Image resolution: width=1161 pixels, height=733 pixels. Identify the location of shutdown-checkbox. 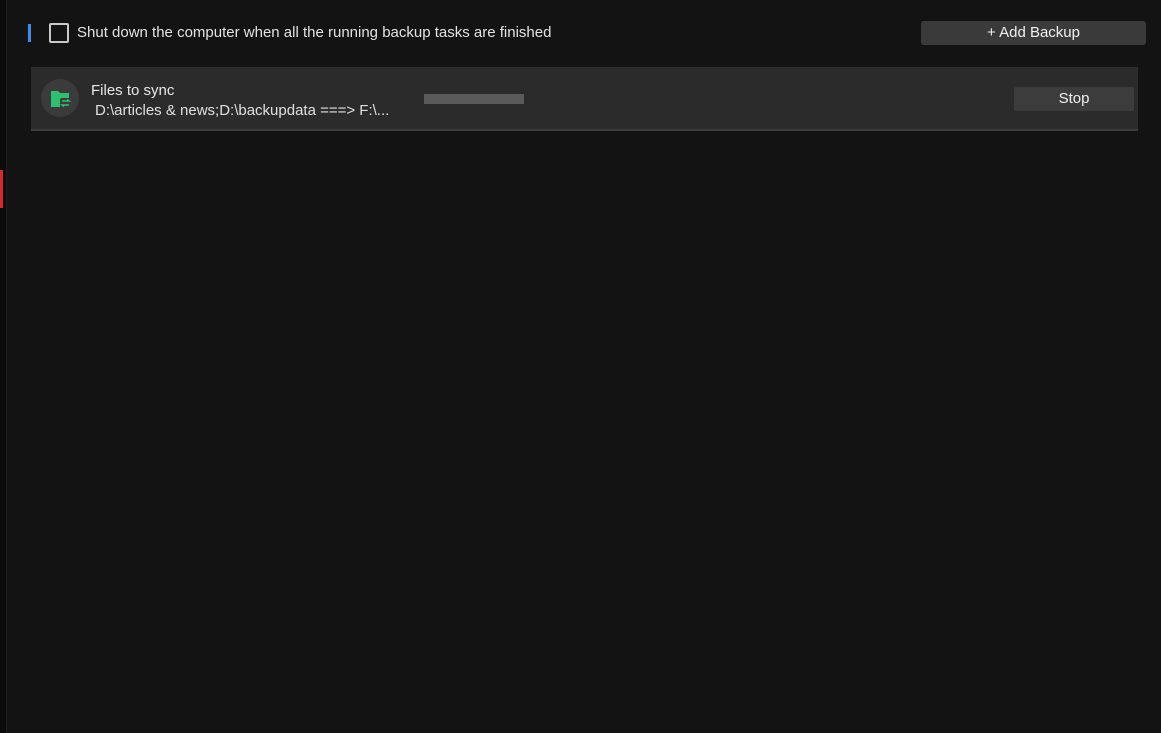
(59, 33).